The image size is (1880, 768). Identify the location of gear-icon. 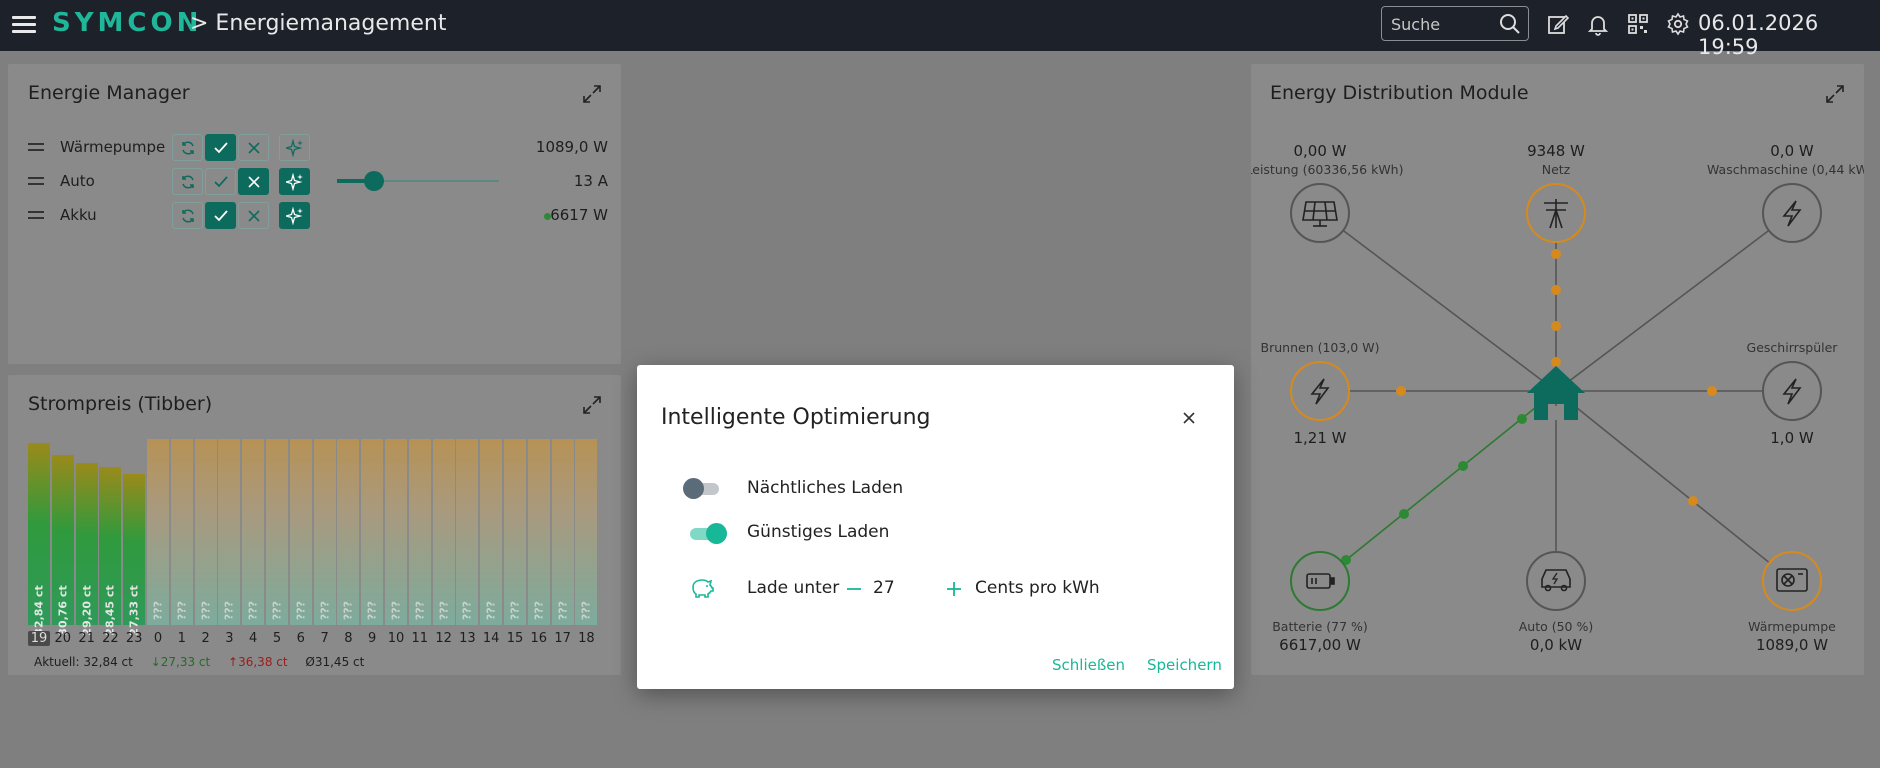
(1678, 24).